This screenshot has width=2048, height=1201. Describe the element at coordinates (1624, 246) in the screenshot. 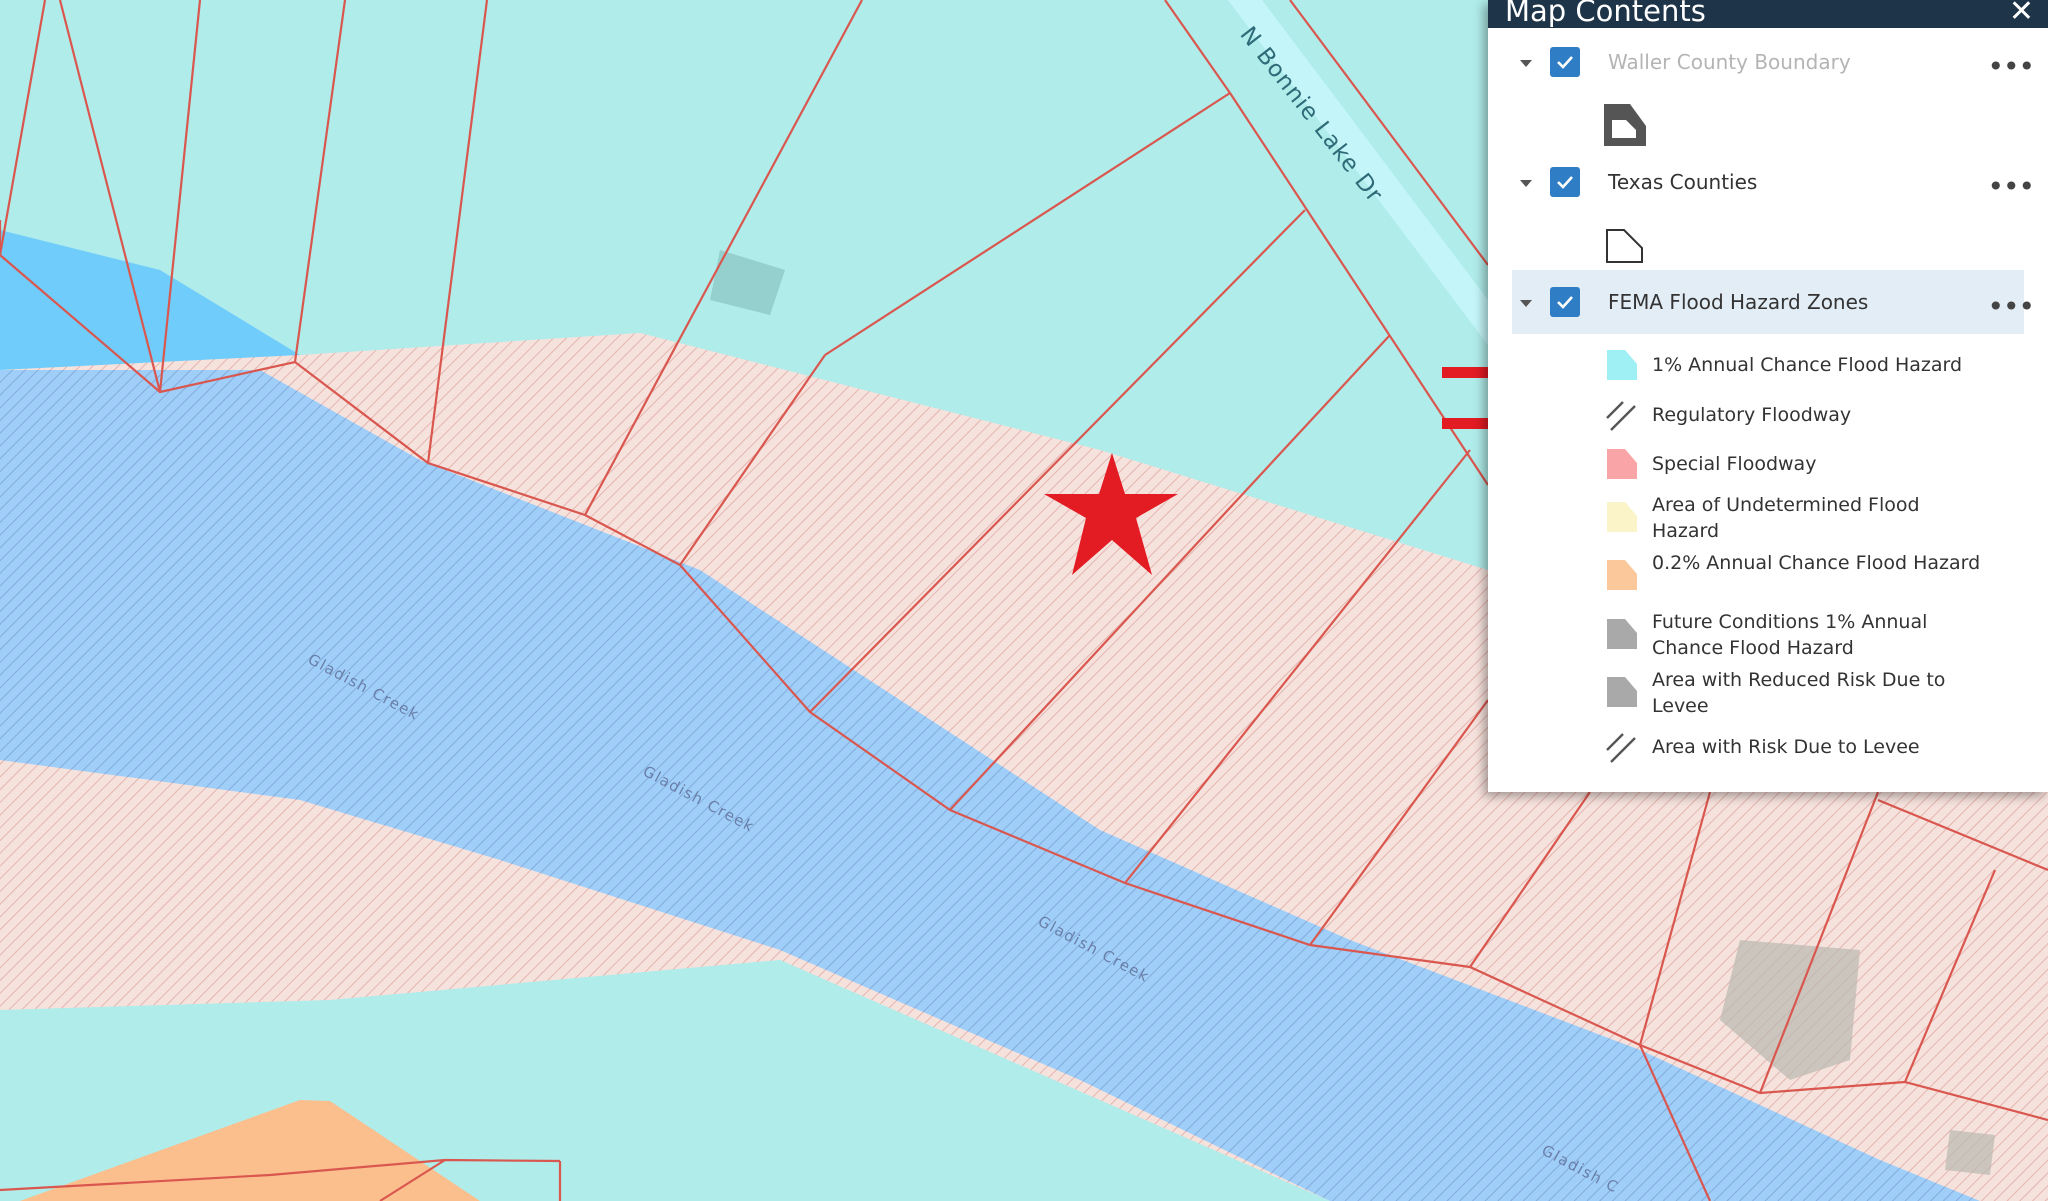

I see `county-outline-symbol-icon` at that location.